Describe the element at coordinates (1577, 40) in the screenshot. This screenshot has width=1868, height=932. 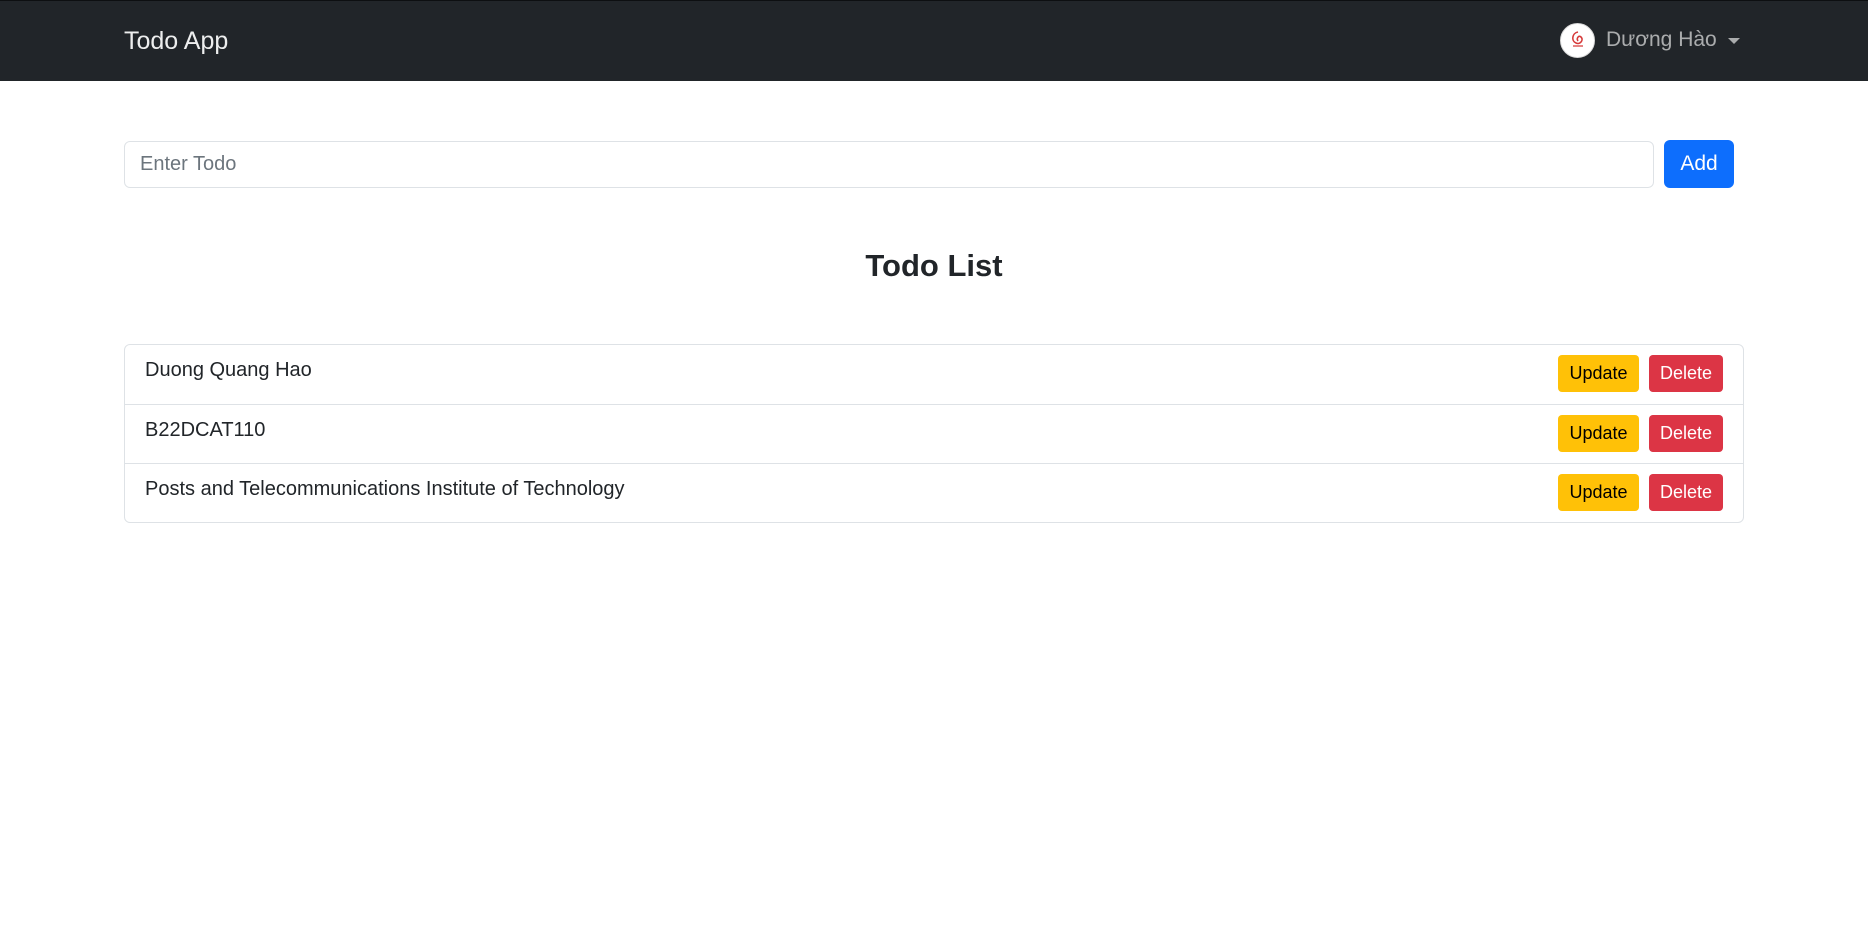
I see `avatar-logo-icon` at that location.